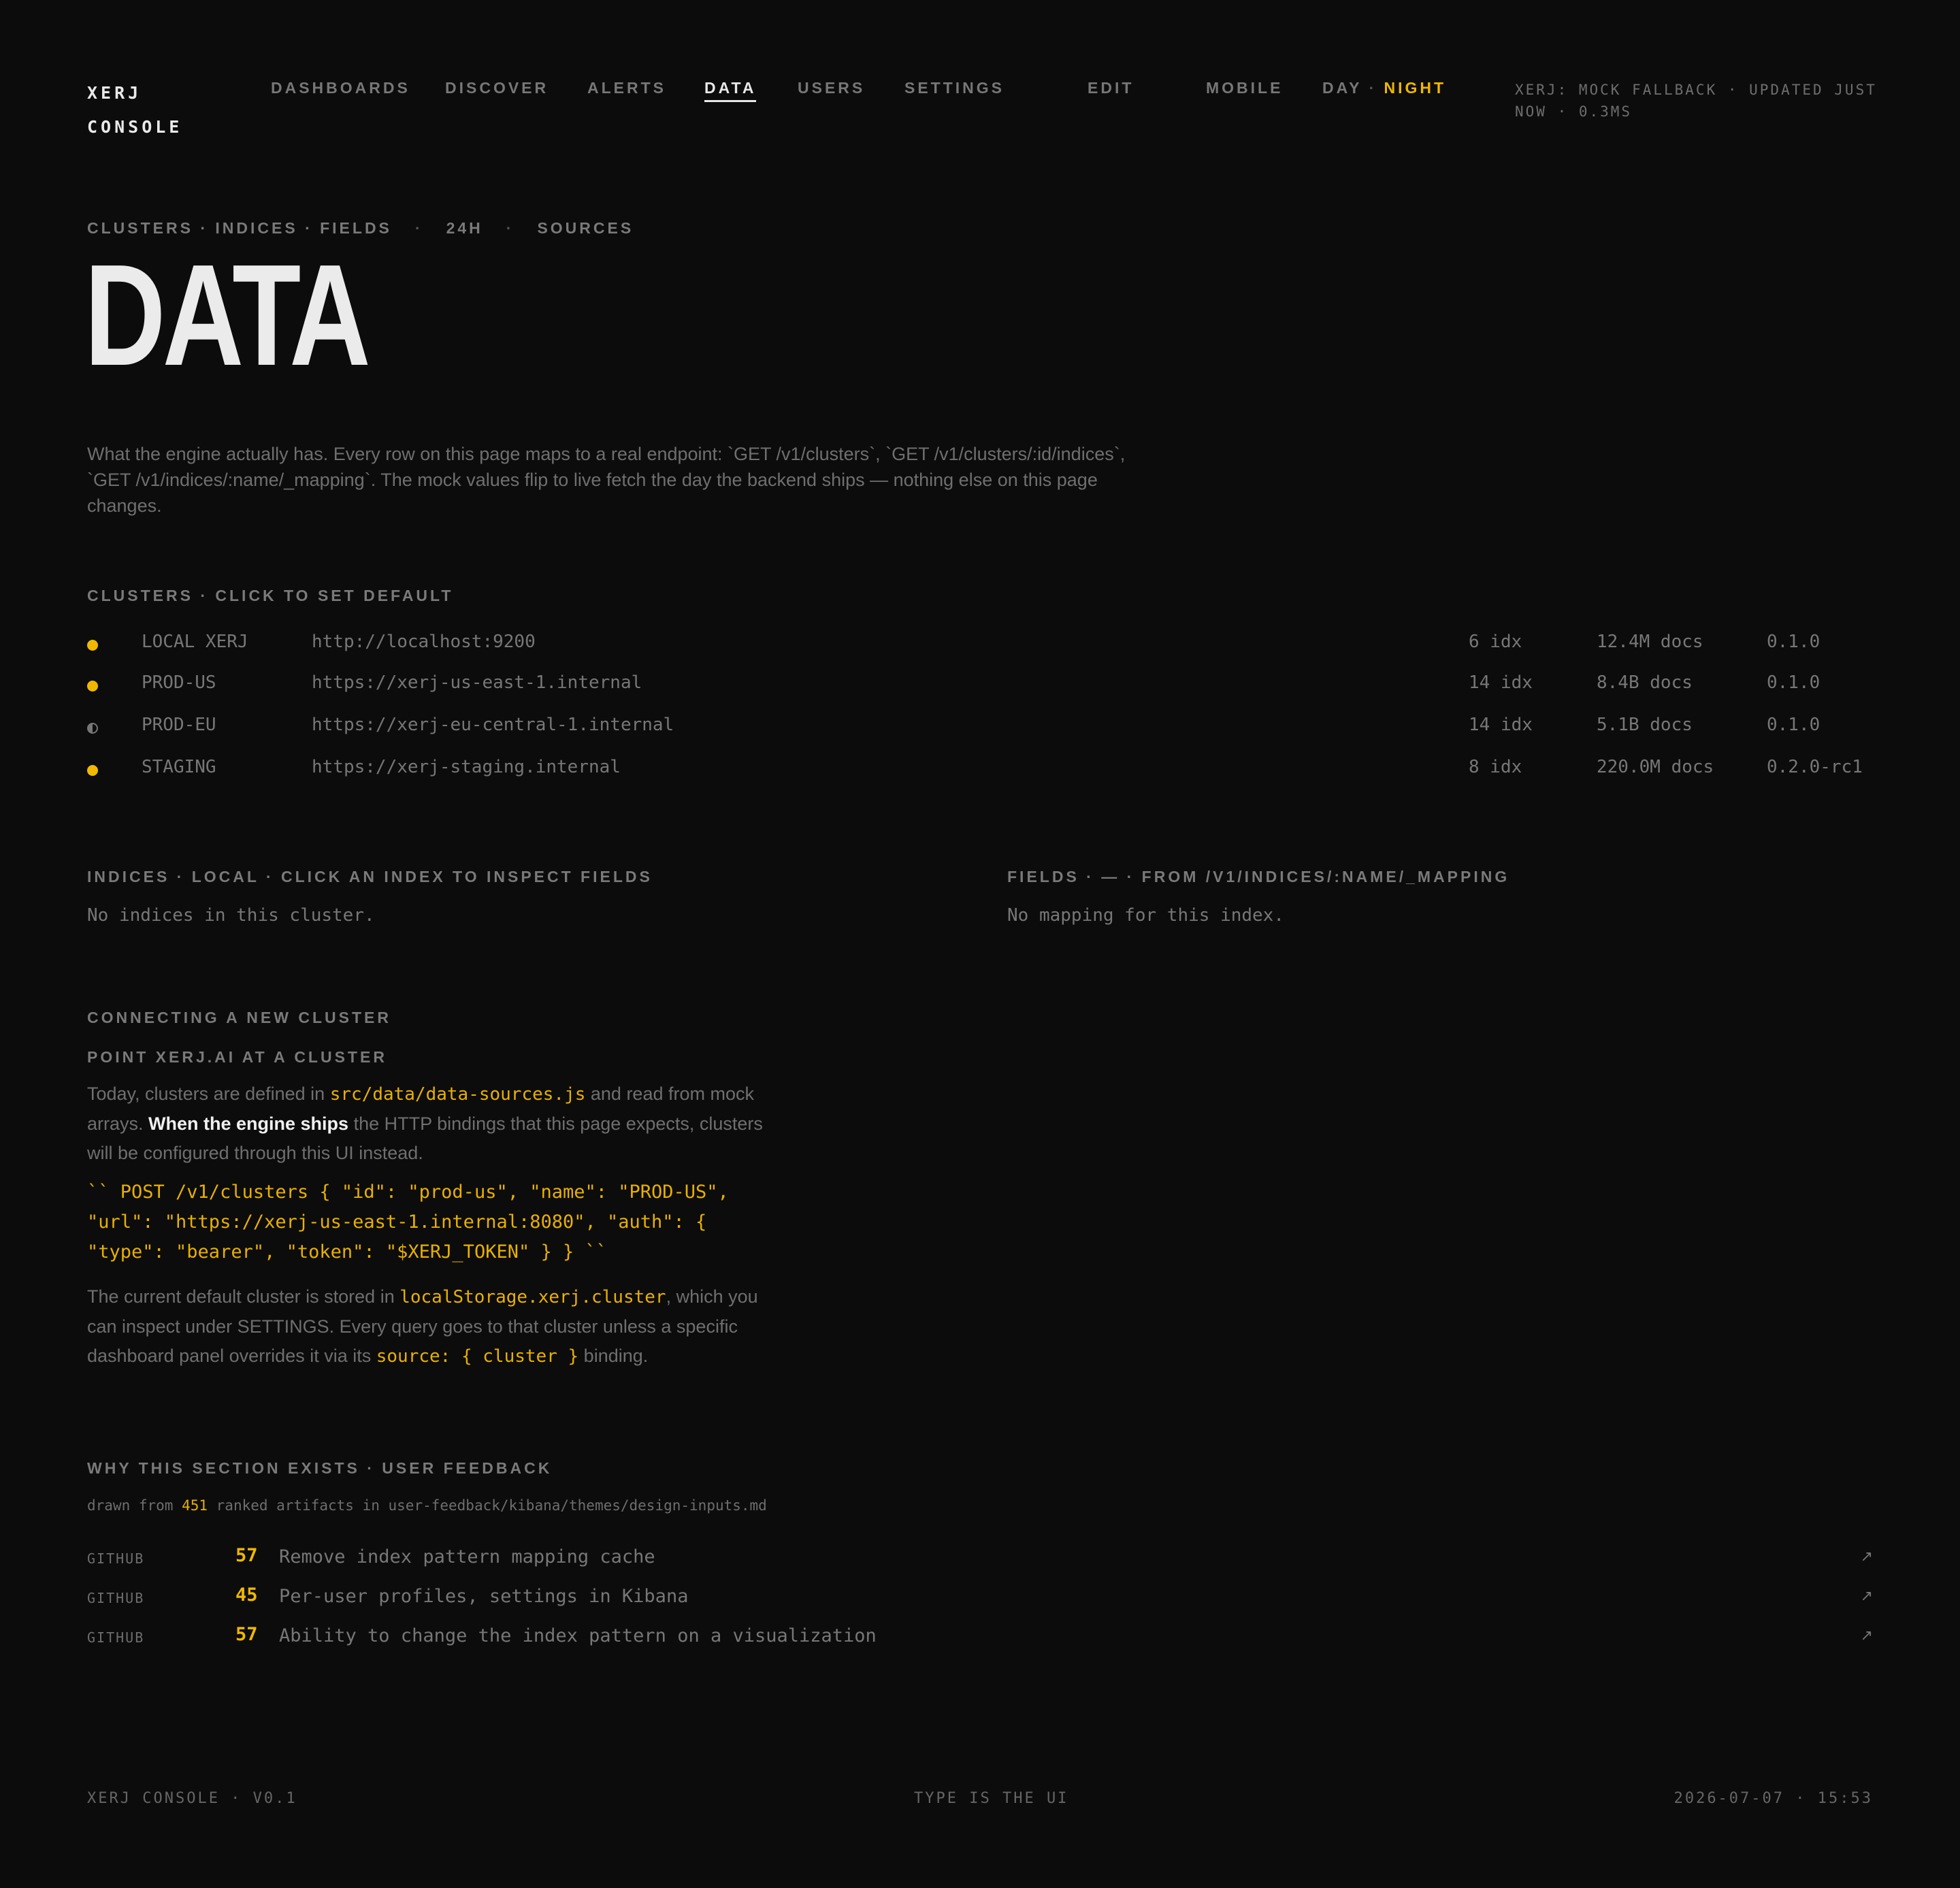  I want to click on nav-dashboards: DASHBOARDS, so click(341, 88).